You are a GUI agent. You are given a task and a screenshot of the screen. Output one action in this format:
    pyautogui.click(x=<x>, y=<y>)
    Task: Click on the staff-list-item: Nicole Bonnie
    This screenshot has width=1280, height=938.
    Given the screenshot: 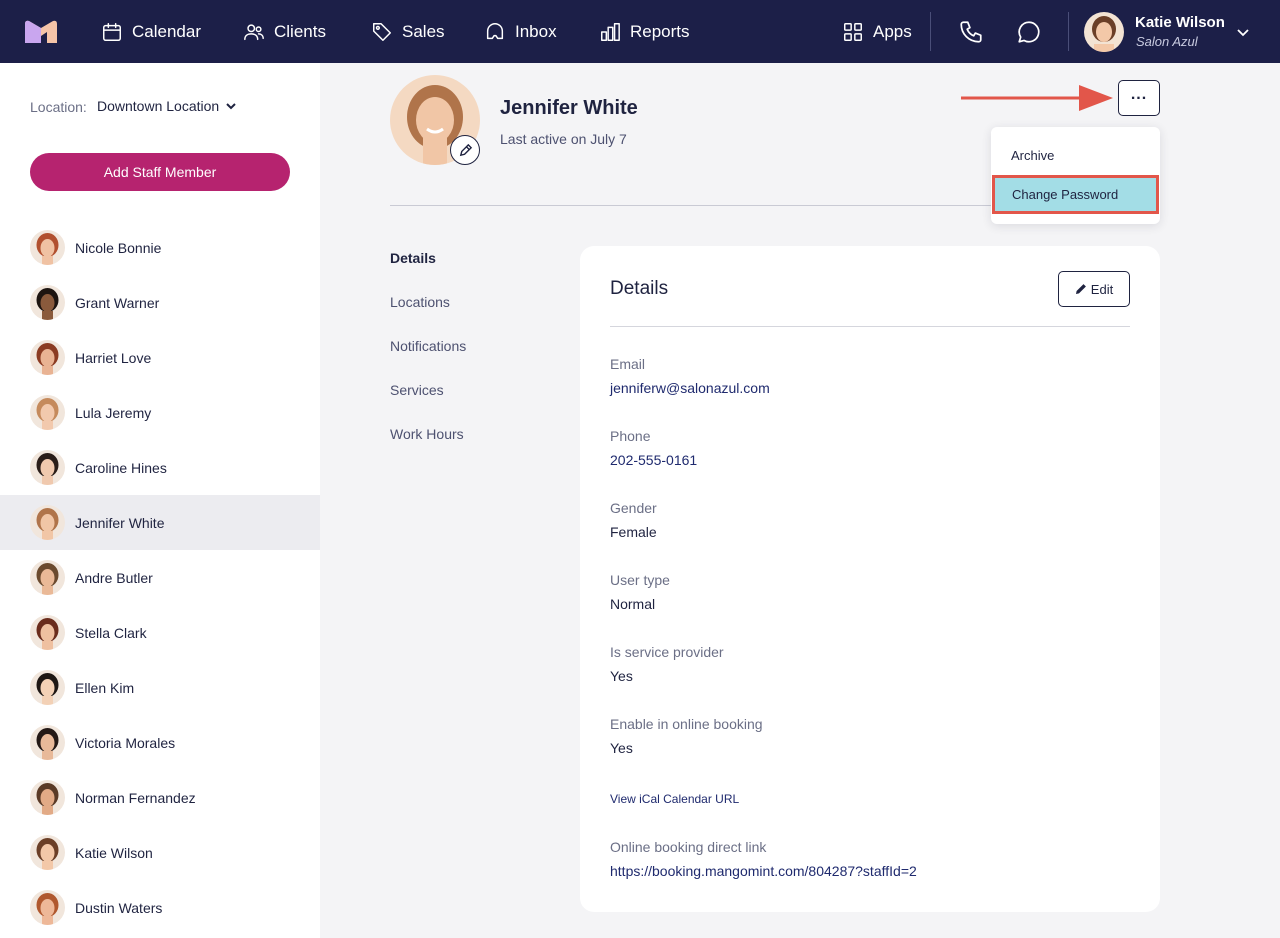 What is the action you would take?
    pyautogui.click(x=160, y=247)
    